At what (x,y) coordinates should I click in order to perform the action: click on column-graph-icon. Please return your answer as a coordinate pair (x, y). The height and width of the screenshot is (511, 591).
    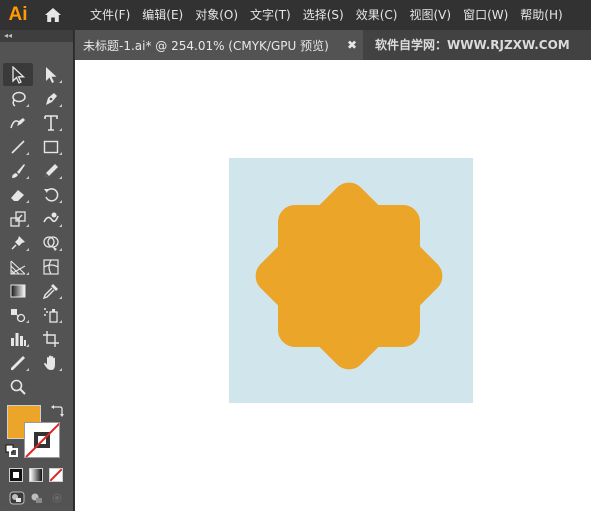
    Looking at the image, I should click on (18, 339).